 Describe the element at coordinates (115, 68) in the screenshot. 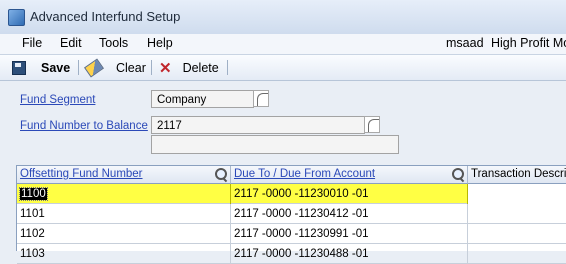

I see `clear-button: Clear` at that location.